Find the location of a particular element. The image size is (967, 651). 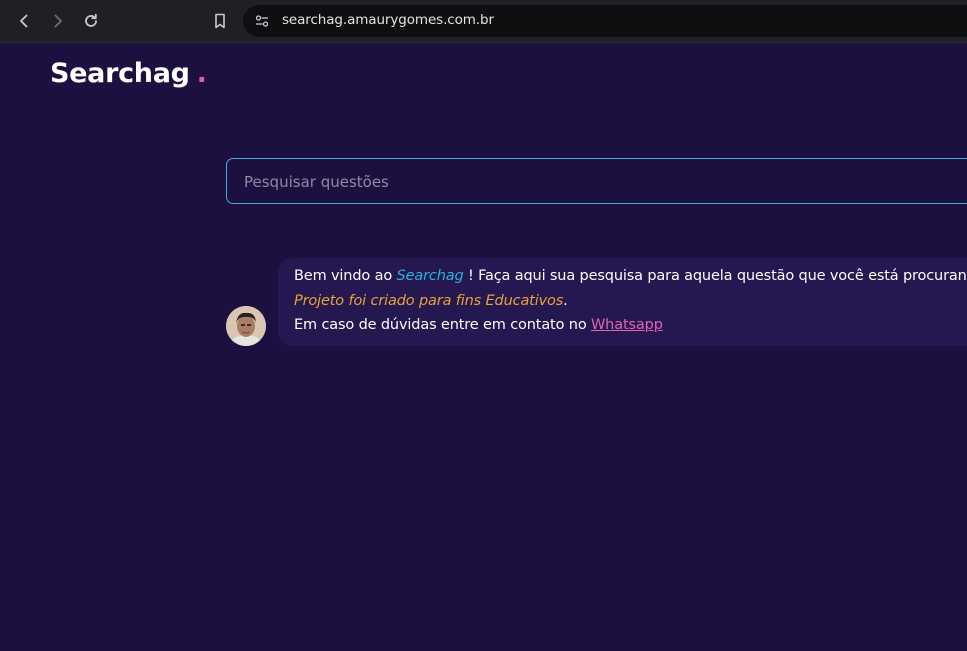

forward-button is located at coordinates (58, 21).